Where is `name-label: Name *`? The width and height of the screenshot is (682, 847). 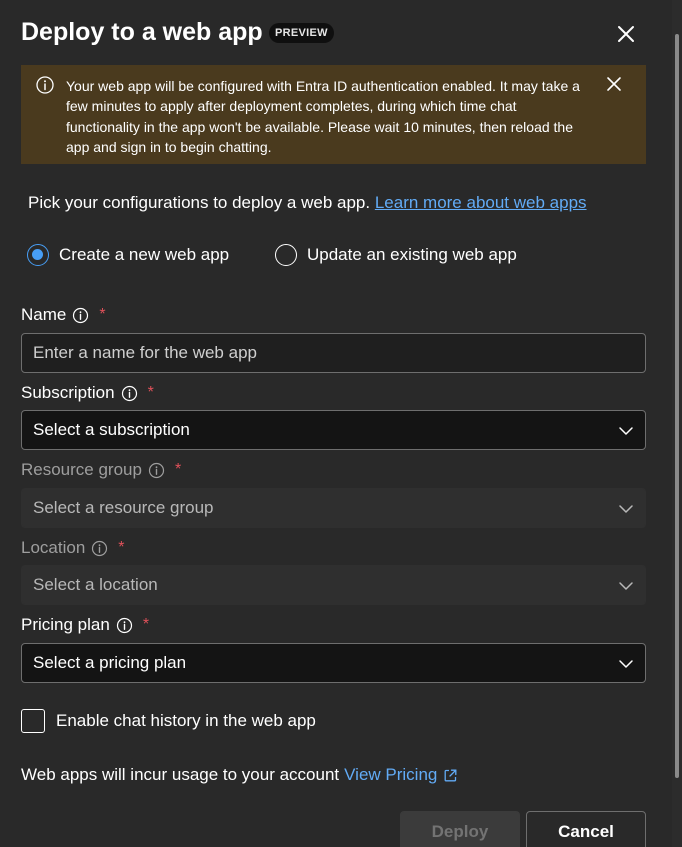
name-label: Name * is located at coordinates (63, 315).